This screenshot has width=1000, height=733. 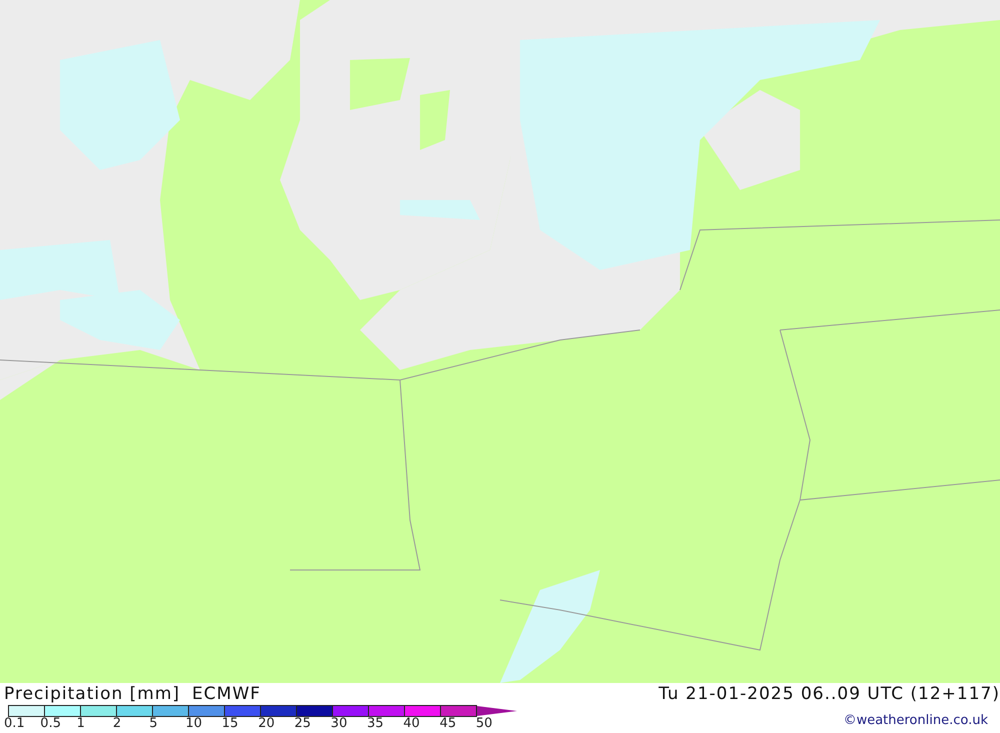 What do you see at coordinates (449, 724) in the screenshot?
I see `legend-label: 45` at bounding box center [449, 724].